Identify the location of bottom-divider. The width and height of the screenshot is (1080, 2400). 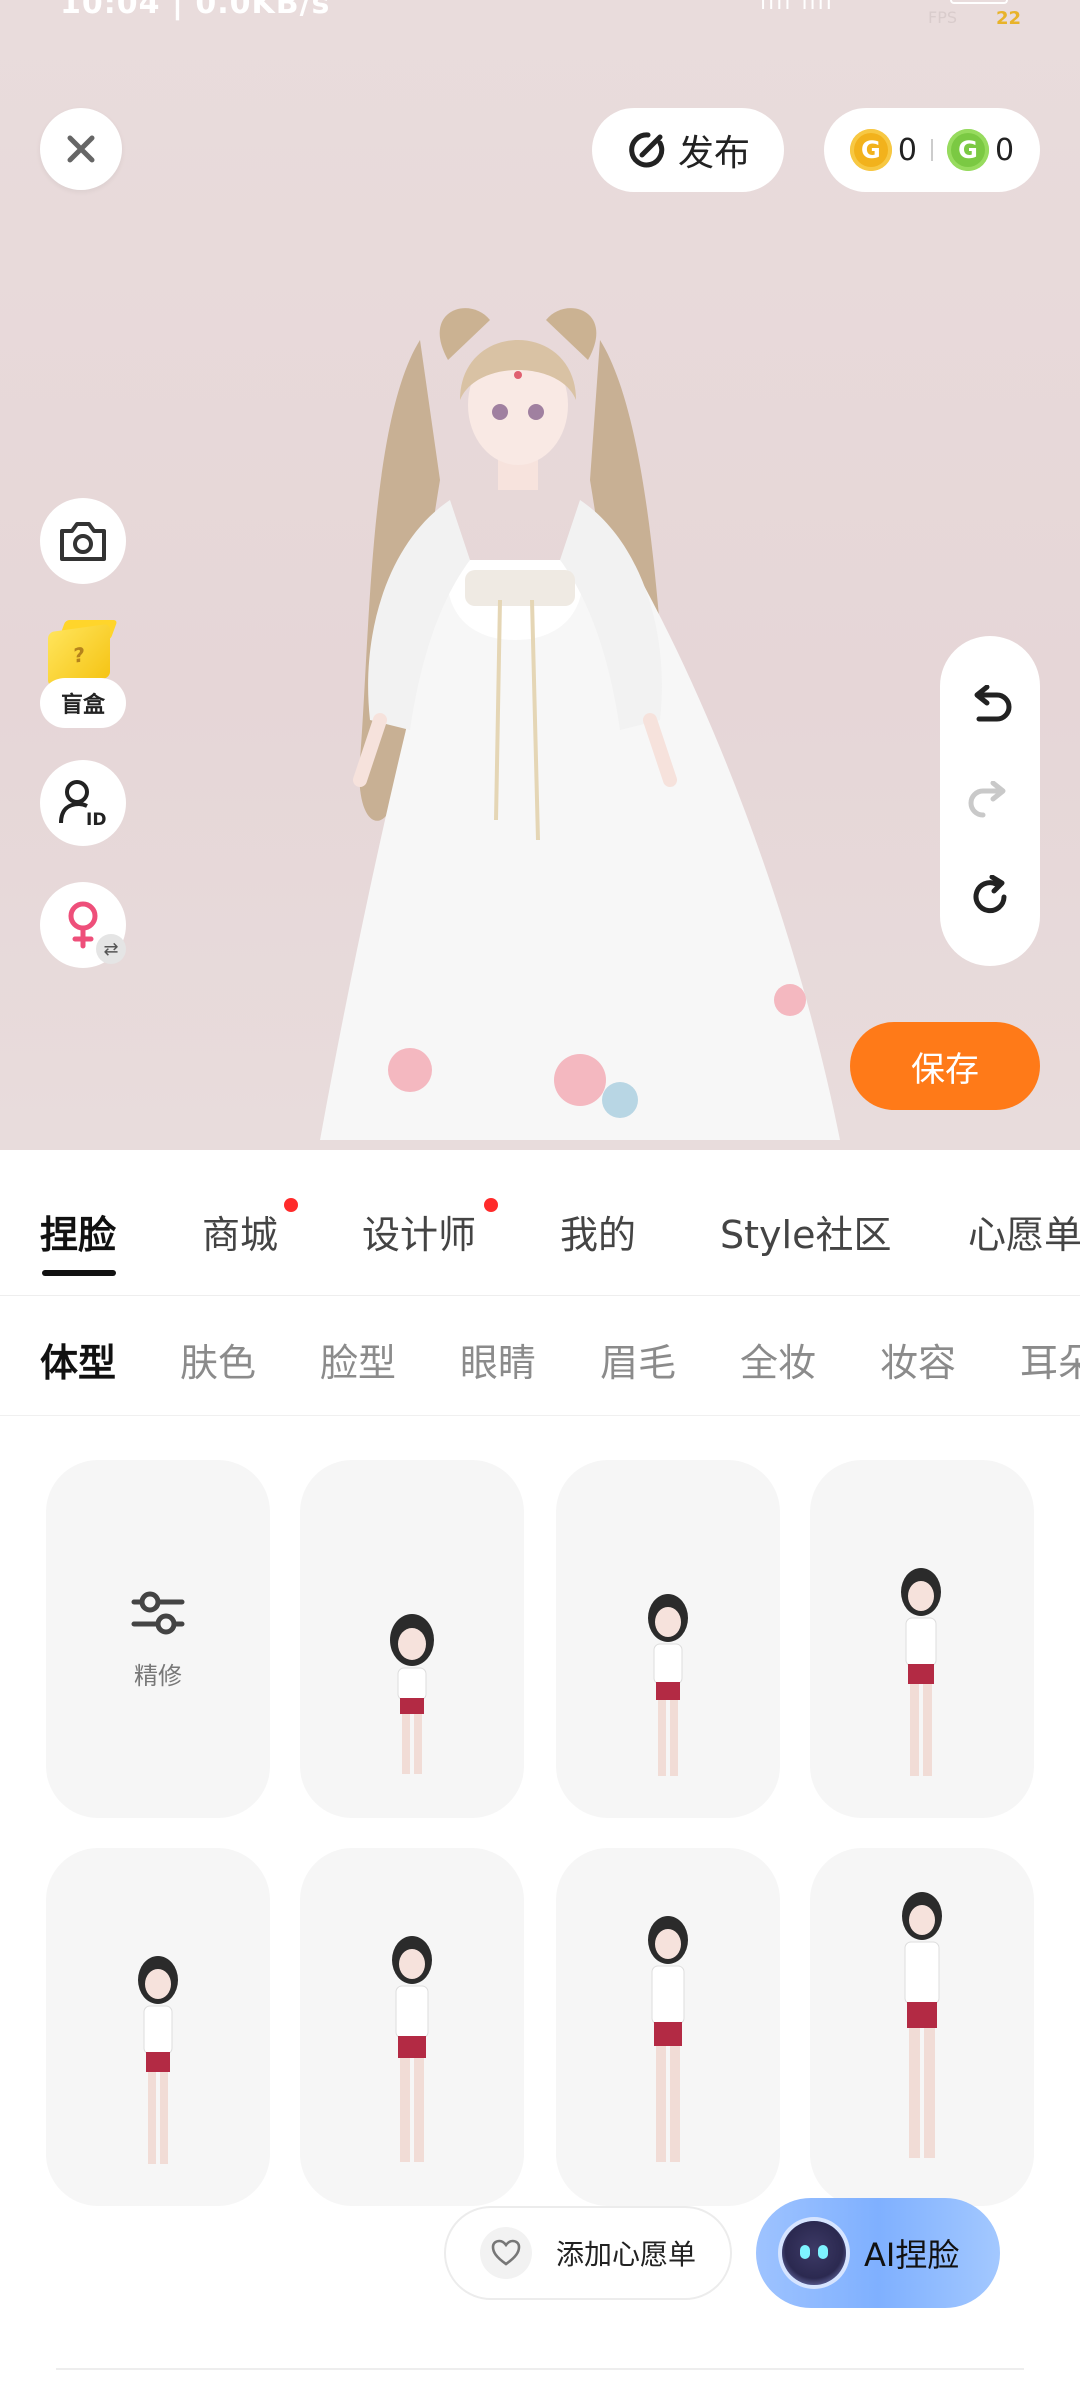
(540, 2369).